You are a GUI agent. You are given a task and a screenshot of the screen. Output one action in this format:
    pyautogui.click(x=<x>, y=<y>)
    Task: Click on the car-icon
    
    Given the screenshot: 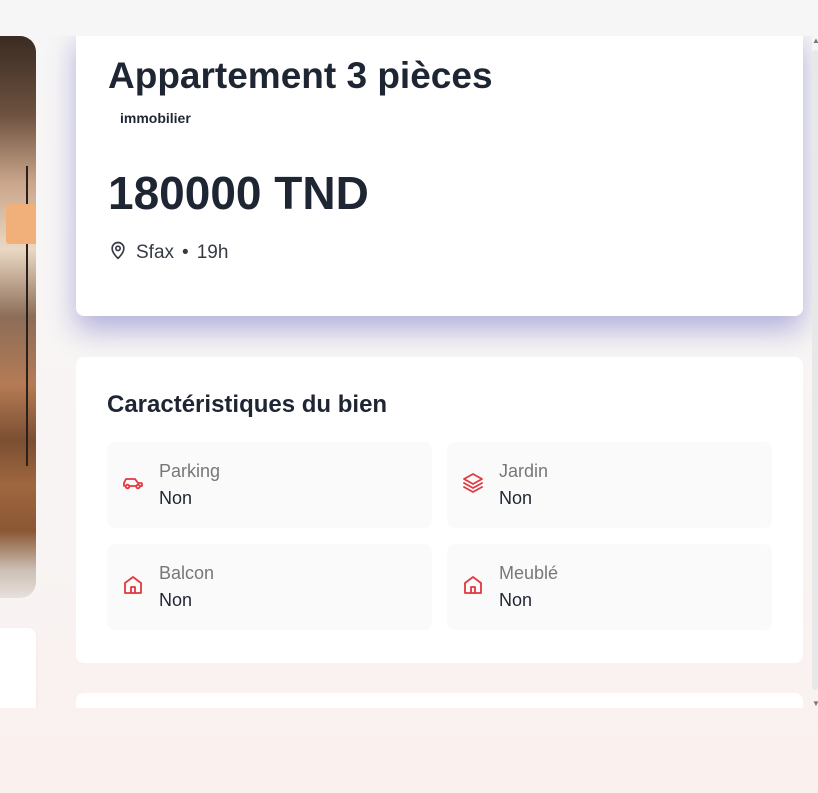 What is the action you would take?
    pyautogui.click(x=140, y=485)
    